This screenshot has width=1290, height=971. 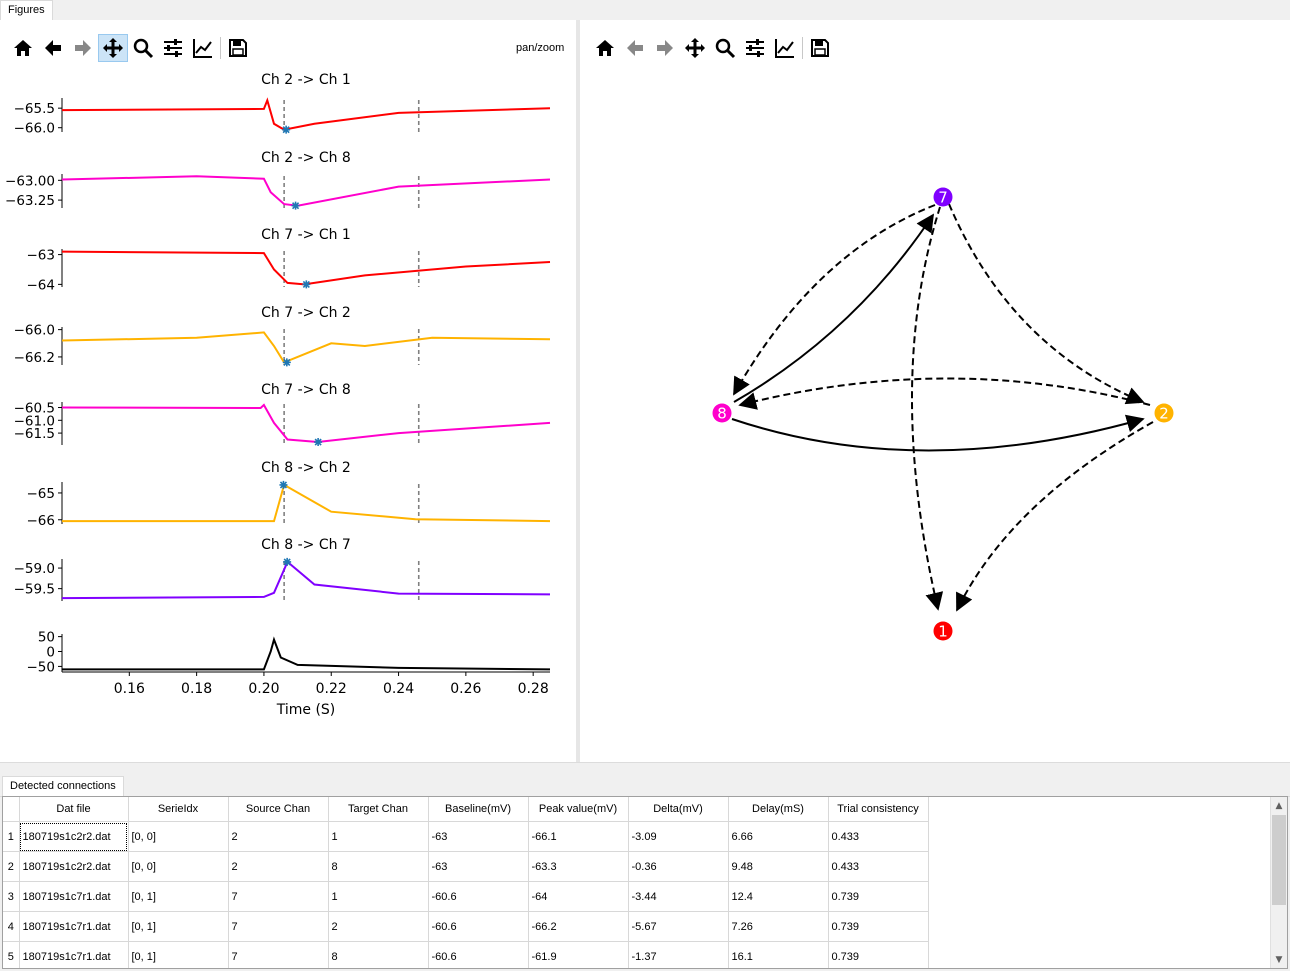 I want to click on zoom-icon, so click(x=725, y=48).